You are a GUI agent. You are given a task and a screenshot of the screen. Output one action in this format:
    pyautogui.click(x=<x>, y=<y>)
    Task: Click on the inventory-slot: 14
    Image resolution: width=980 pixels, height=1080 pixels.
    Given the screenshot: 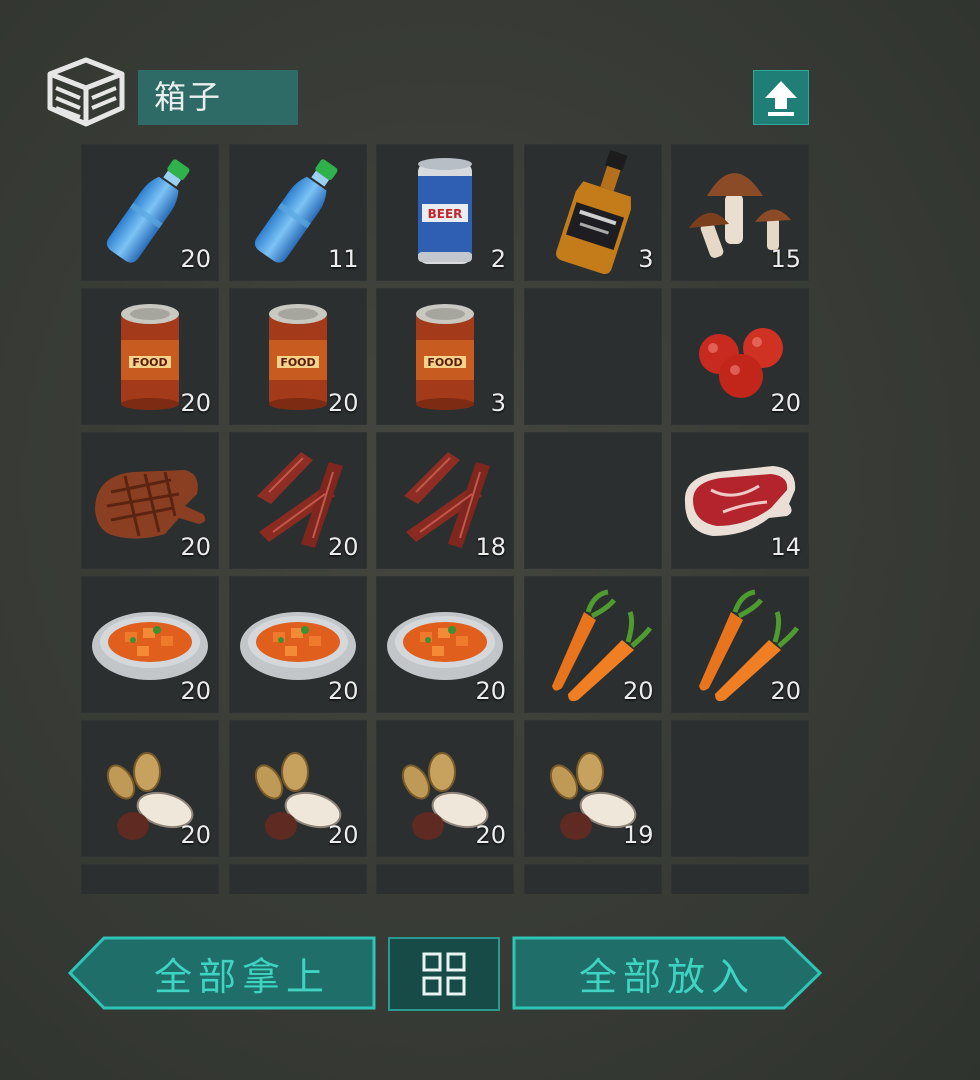 What is the action you would take?
    pyautogui.click(x=740, y=500)
    